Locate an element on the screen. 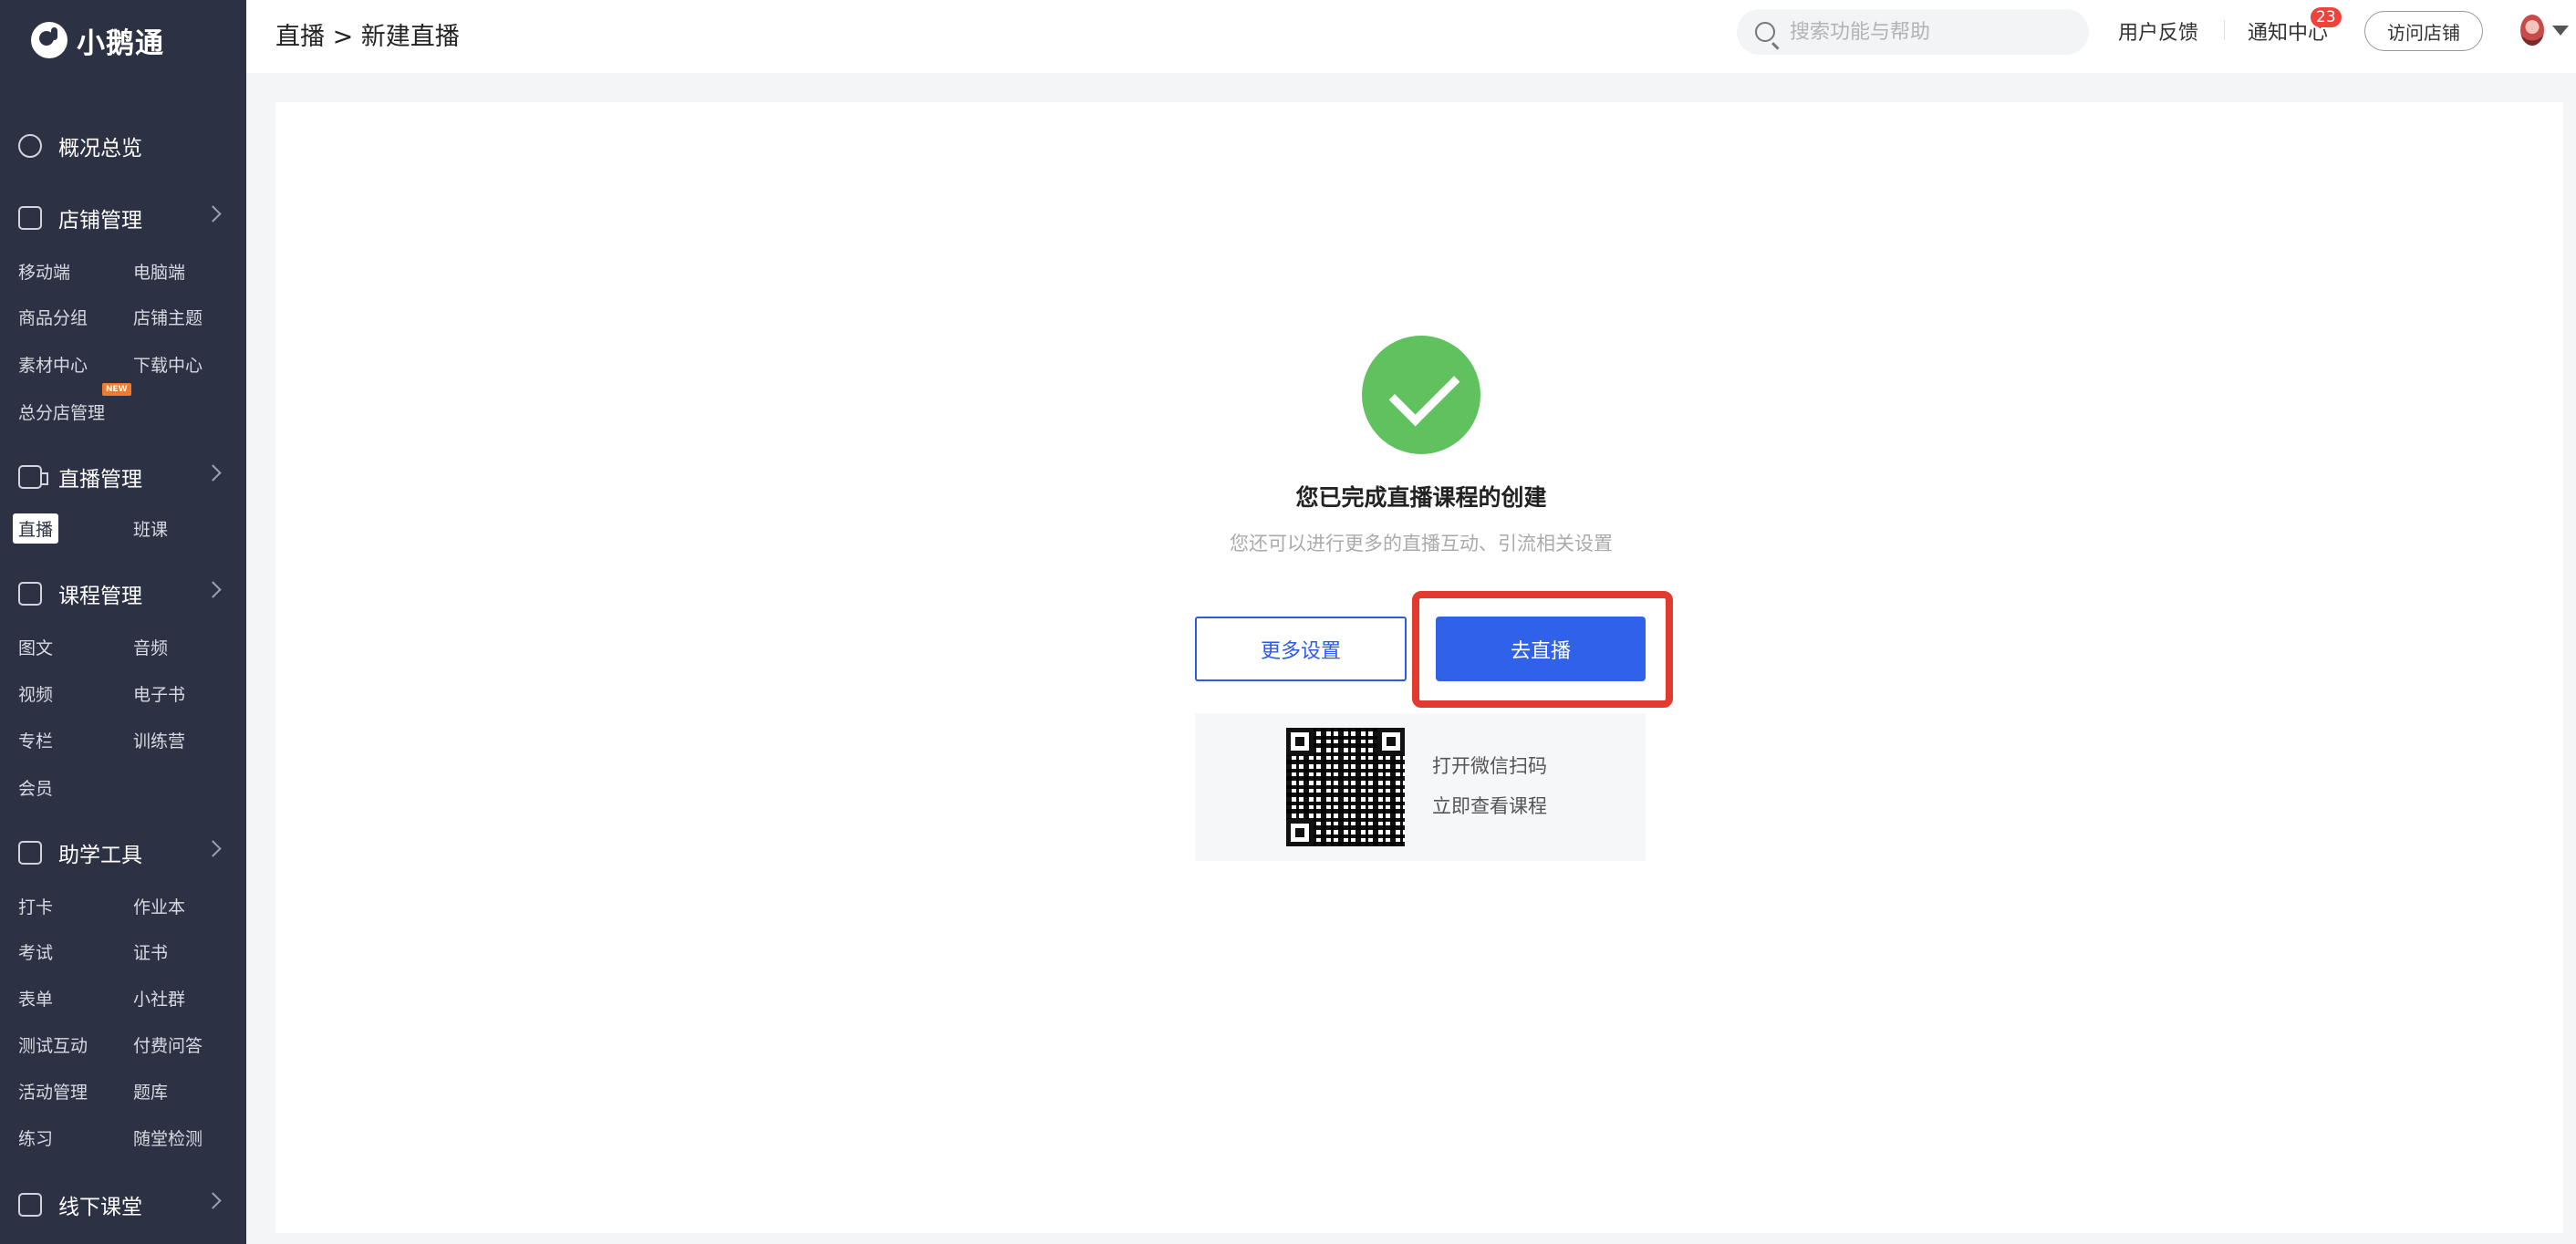  sidebar-item-live: 直播 is located at coordinates (36, 528).